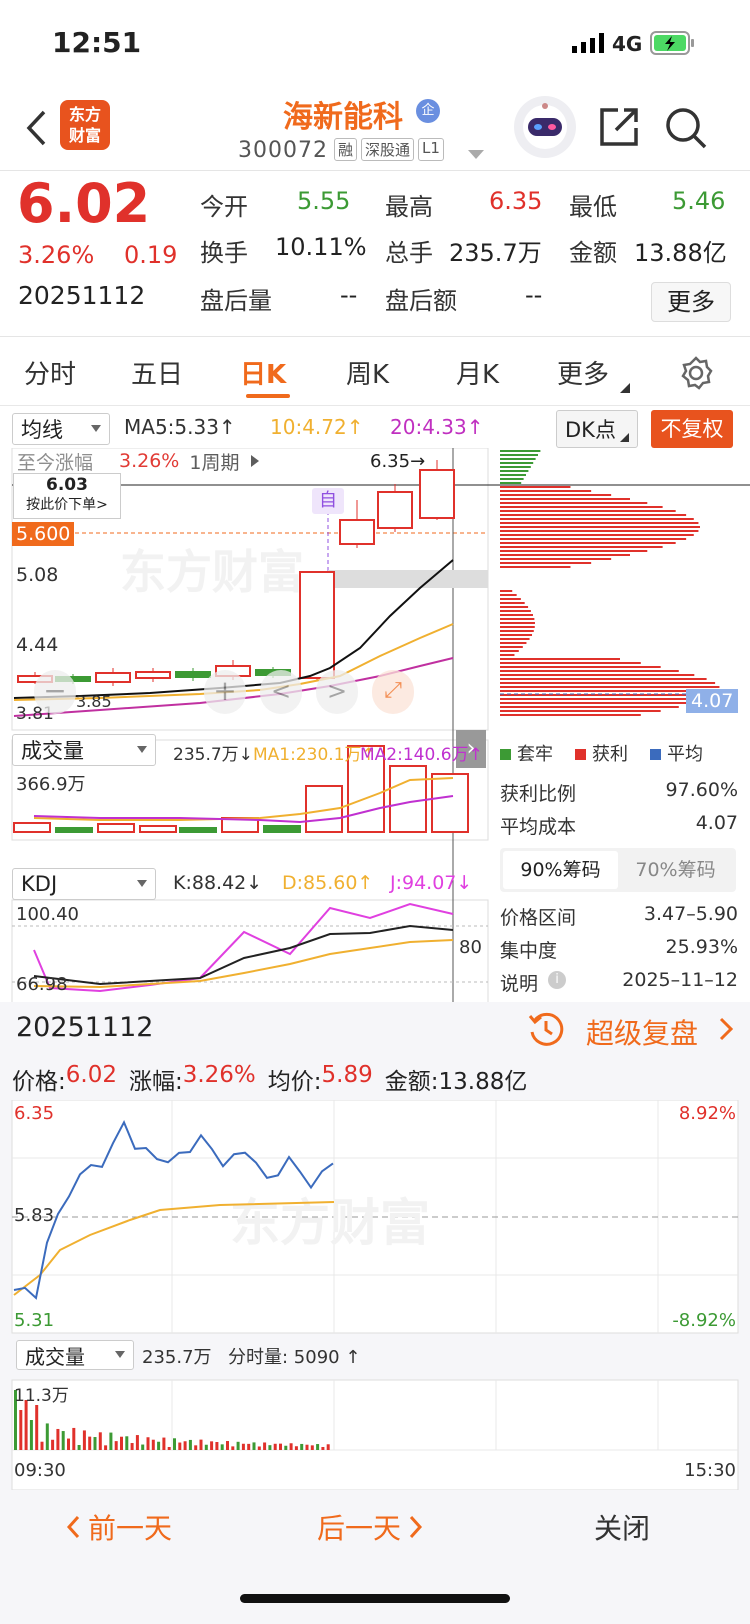  Describe the element at coordinates (337, 692) in the screenshot. I see `right-icon: >` at that location.